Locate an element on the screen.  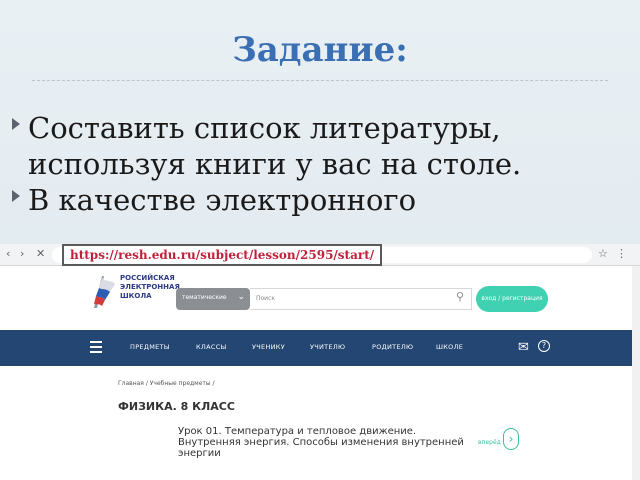
login-button: вход / регистрация is located at coordinates (512, 299).